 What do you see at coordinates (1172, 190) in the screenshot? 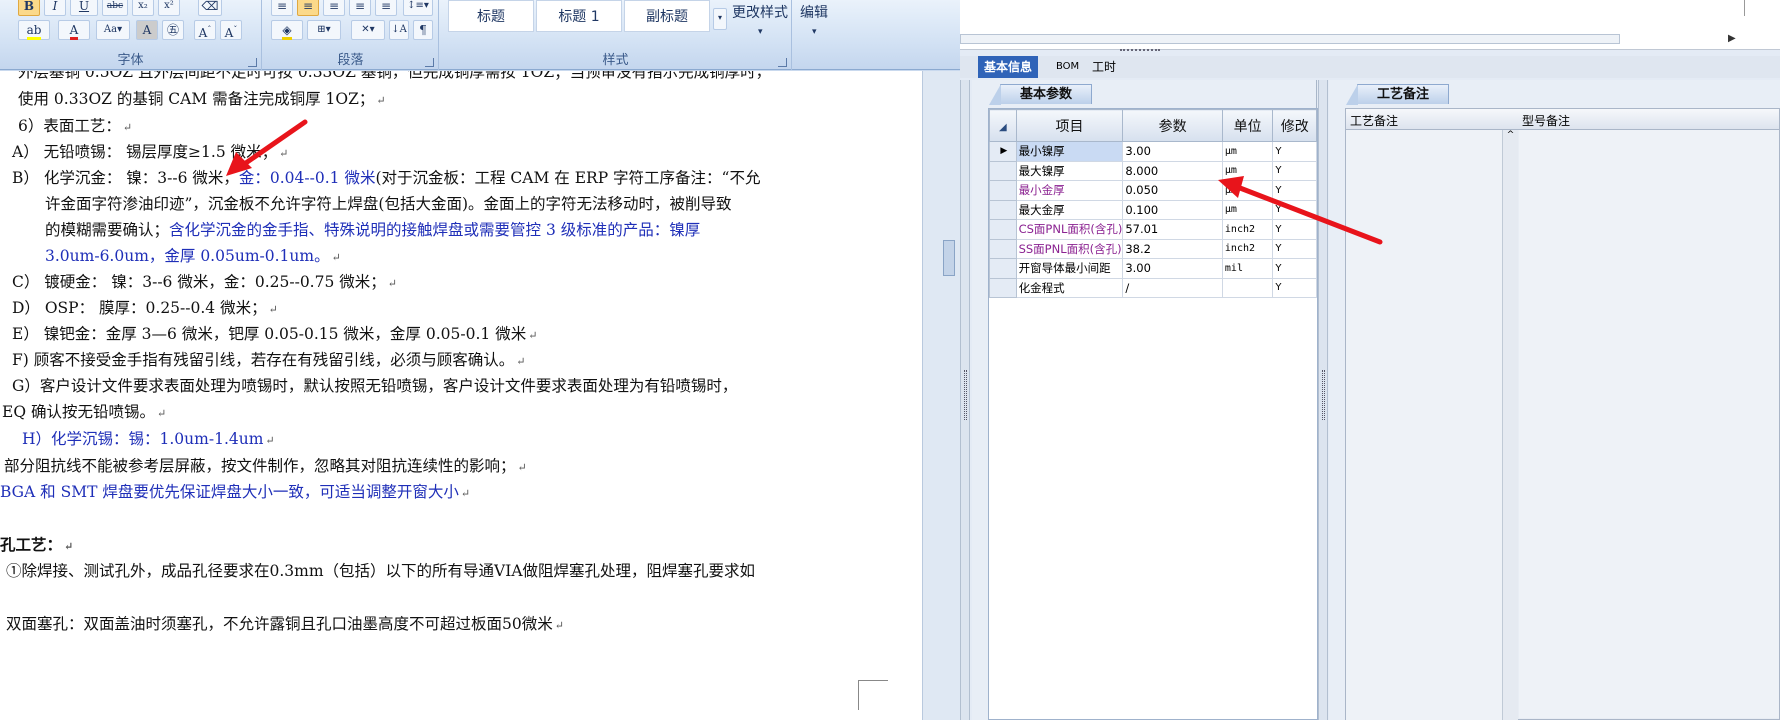
I see `param-value-cell: 0.050` at bounding box center [1172, 190].